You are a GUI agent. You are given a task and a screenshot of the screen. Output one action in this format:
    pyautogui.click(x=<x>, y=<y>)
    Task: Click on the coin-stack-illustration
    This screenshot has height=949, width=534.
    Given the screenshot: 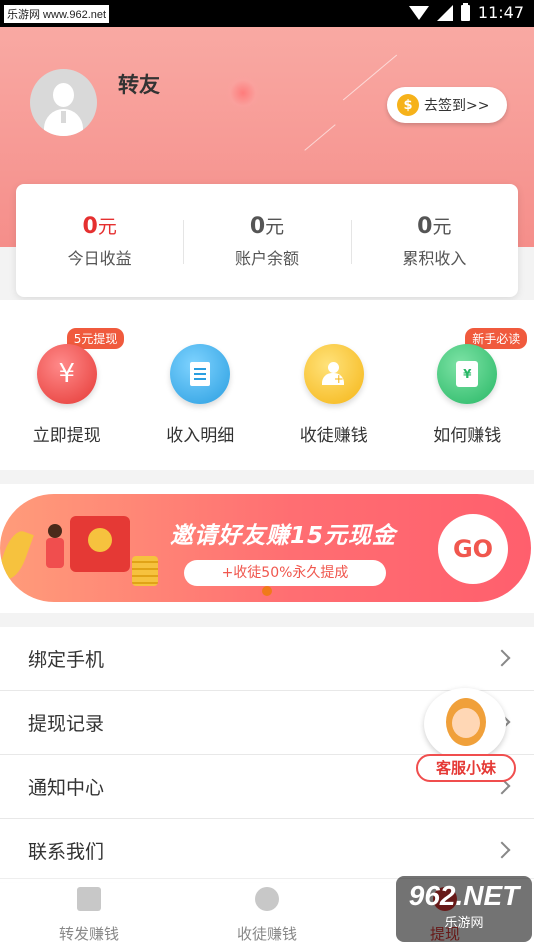 What is the action you would take?
    pyautogui.click(x=145, y=571)
    